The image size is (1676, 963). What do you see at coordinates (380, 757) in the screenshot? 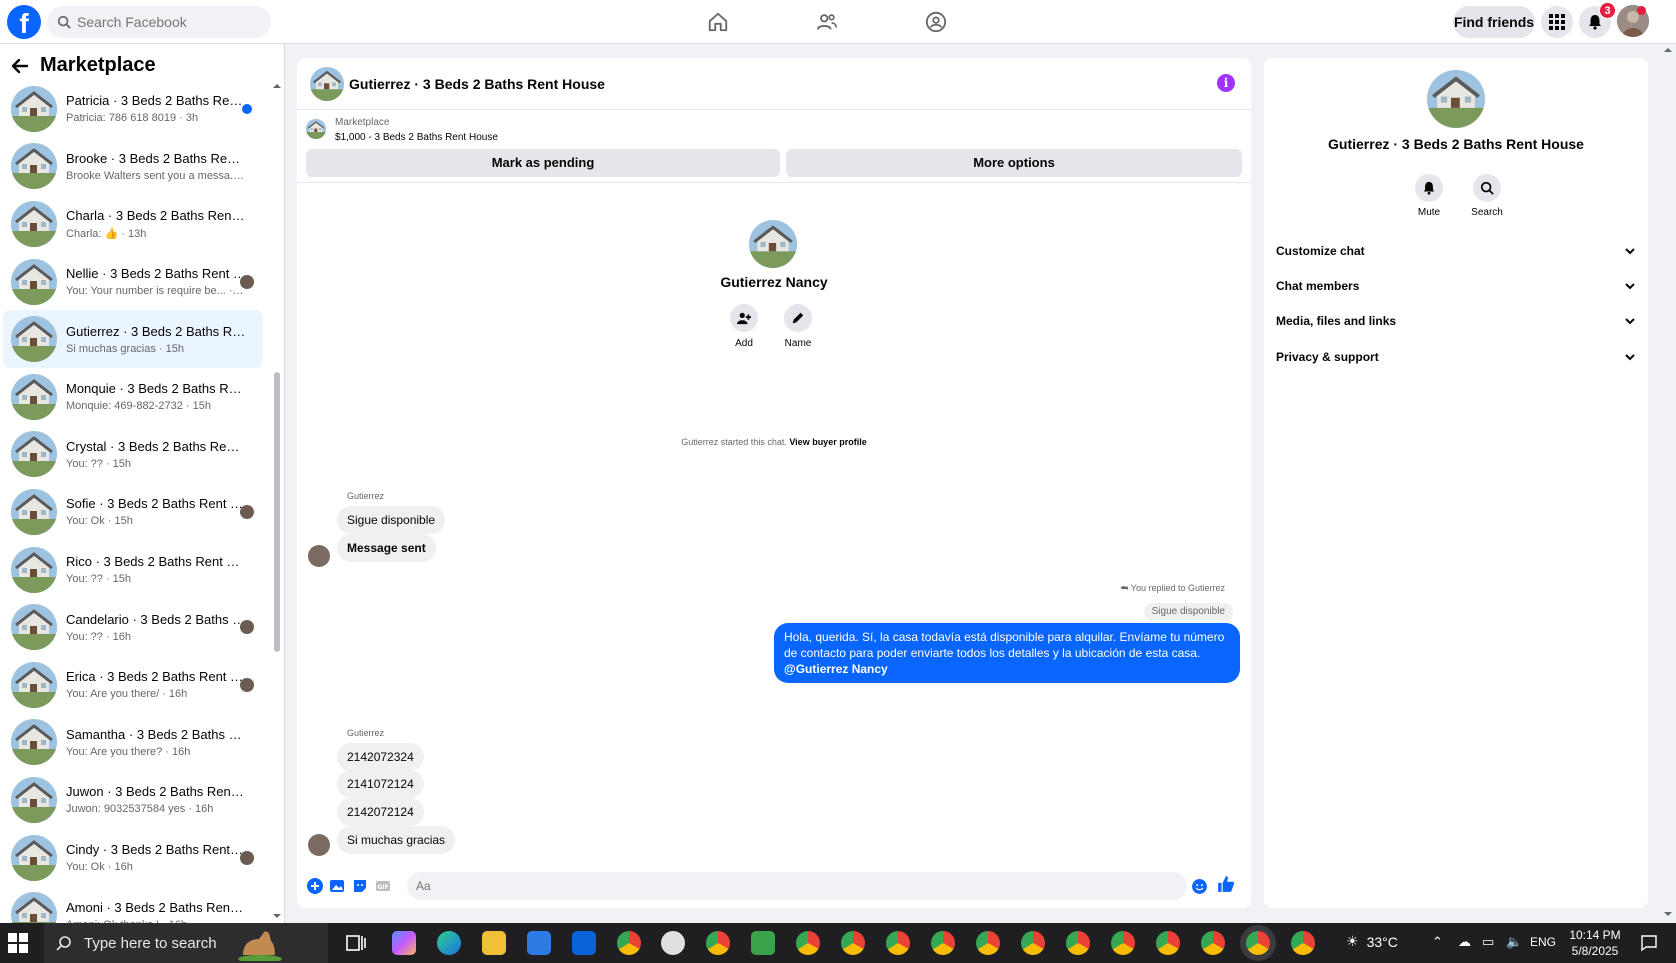
I see `incoming-message: 2142072324` at bounding box center [380, 757].